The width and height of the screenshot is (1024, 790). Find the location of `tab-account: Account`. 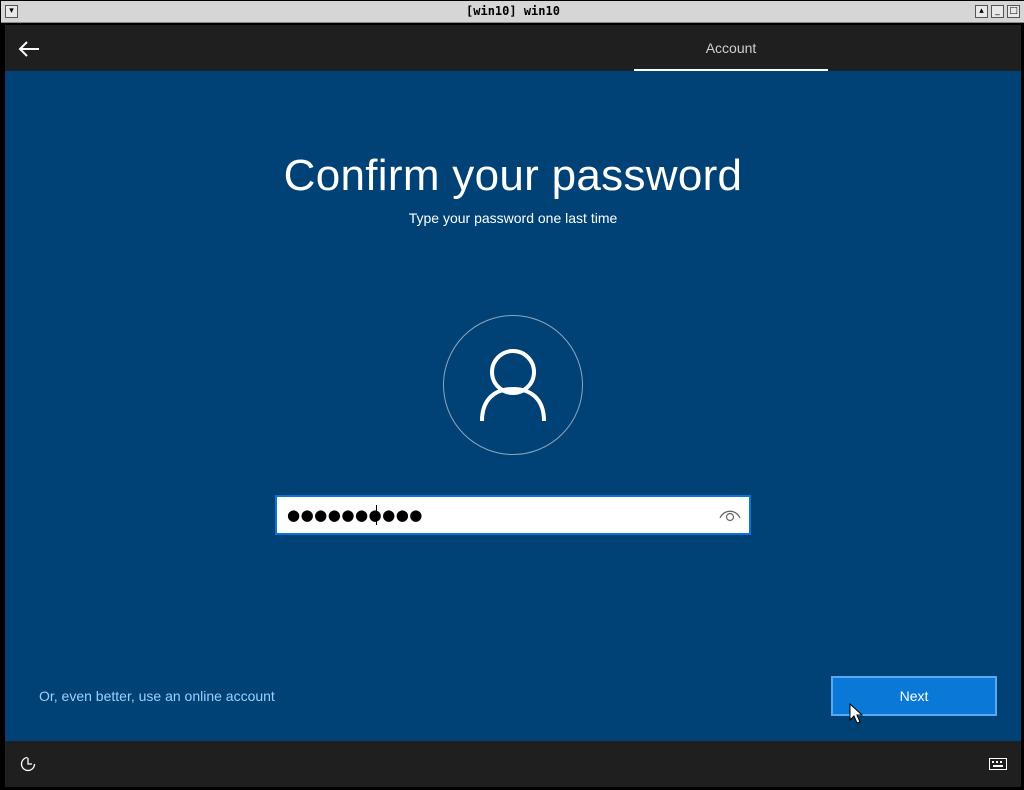

tab-account: Account is located at coordinates (731, 48).